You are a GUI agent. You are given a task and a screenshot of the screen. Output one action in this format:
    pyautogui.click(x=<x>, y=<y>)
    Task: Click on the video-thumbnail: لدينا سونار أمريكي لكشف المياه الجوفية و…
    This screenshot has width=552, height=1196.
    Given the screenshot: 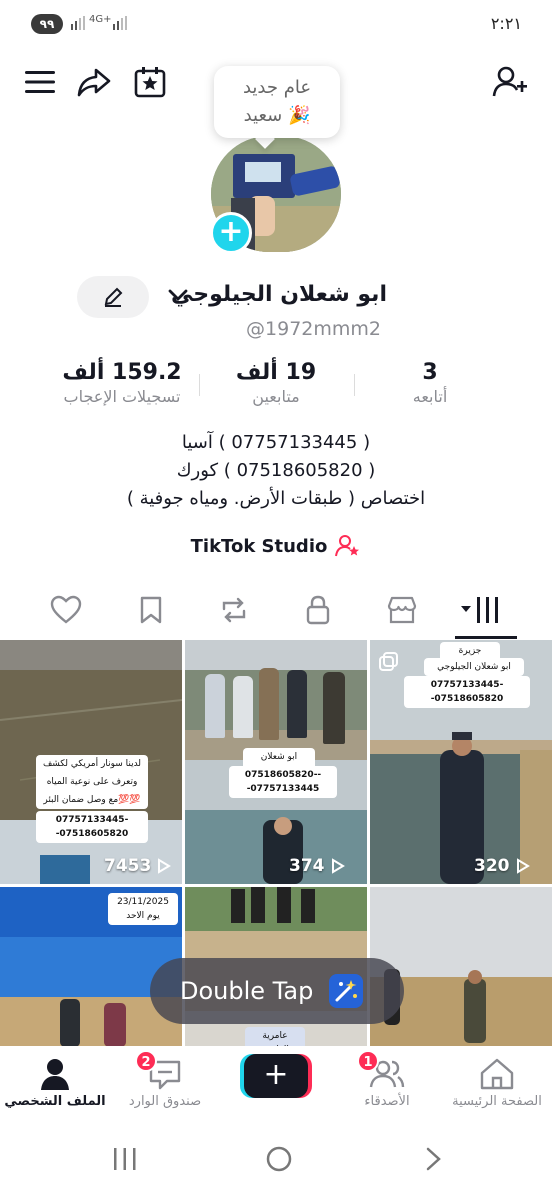 What is the action you would take?
    pyautogui.click(x=91, y=762)
    